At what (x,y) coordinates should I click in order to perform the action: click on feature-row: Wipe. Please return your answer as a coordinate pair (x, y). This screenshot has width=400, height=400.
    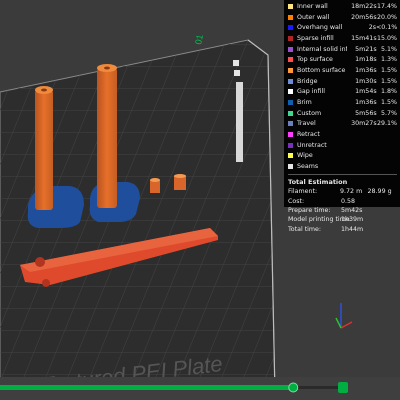
    Looking at the image, I should click on (342, 156).